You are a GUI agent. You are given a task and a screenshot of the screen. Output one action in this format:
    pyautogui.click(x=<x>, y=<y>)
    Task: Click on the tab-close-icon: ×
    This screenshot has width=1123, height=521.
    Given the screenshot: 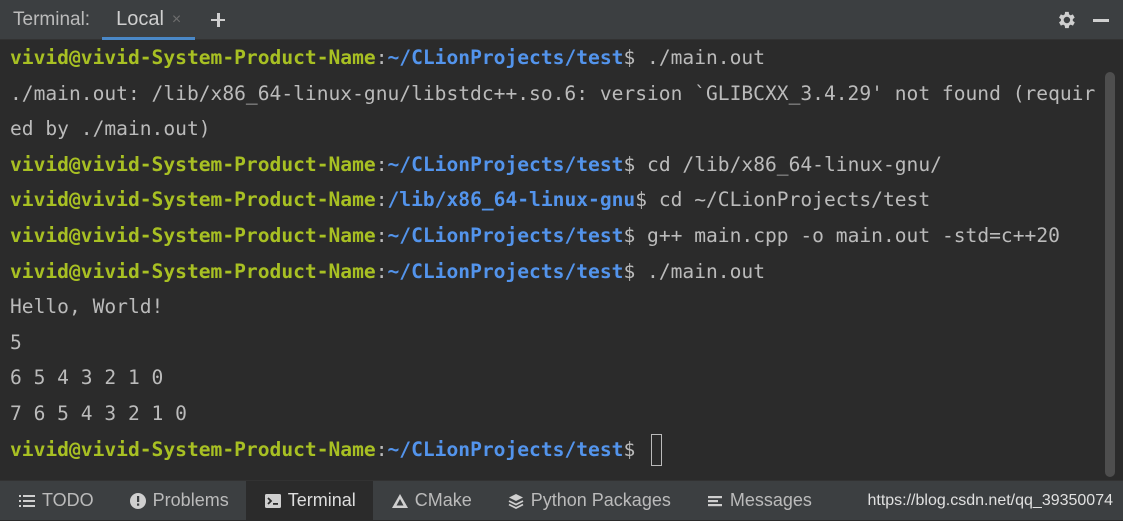 What is the action you would take?
    pyautogui.click(x=176, y=20)
    